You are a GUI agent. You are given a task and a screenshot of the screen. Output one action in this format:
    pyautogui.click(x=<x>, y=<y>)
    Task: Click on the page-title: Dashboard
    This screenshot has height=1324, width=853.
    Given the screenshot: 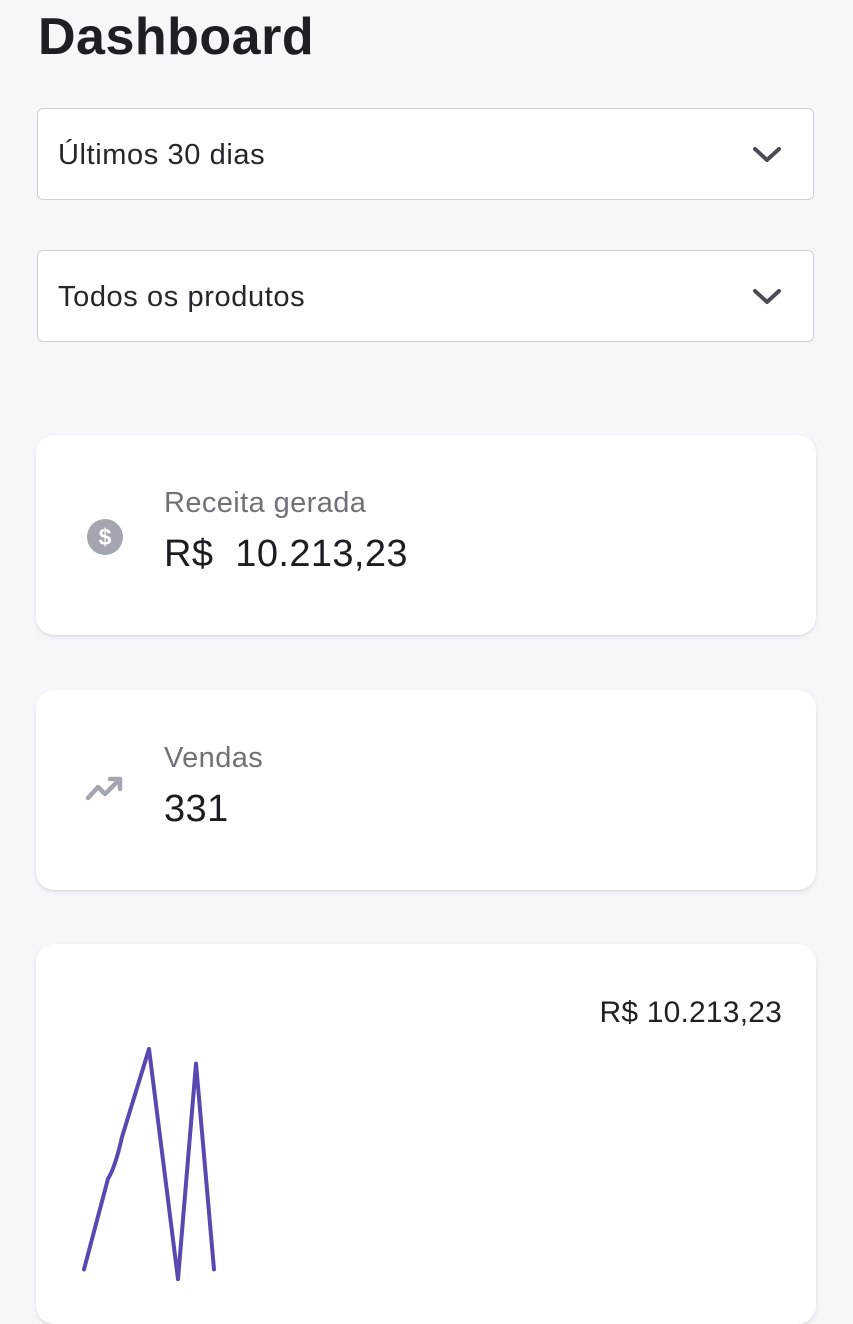 What is the action you would take?
    pyautogui.click(x=176, y=37)
    